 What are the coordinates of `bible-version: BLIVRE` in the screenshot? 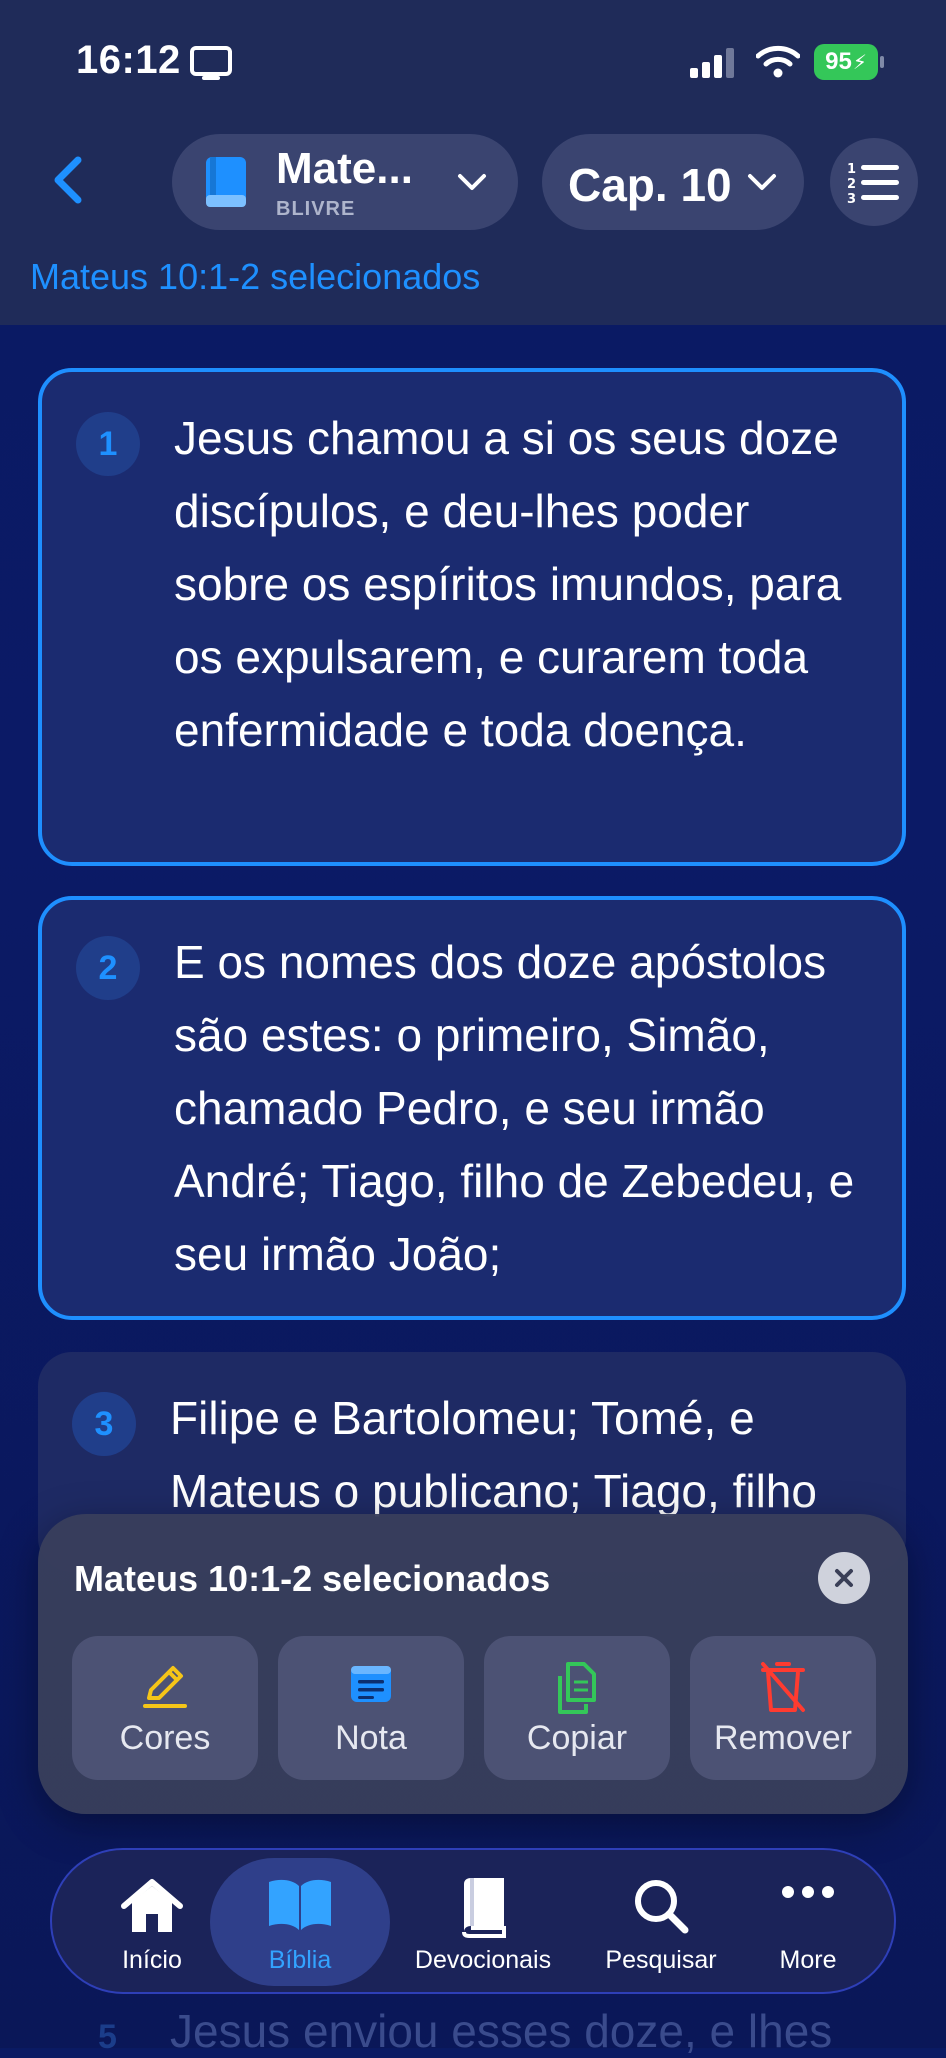 It's located at (316, 209).